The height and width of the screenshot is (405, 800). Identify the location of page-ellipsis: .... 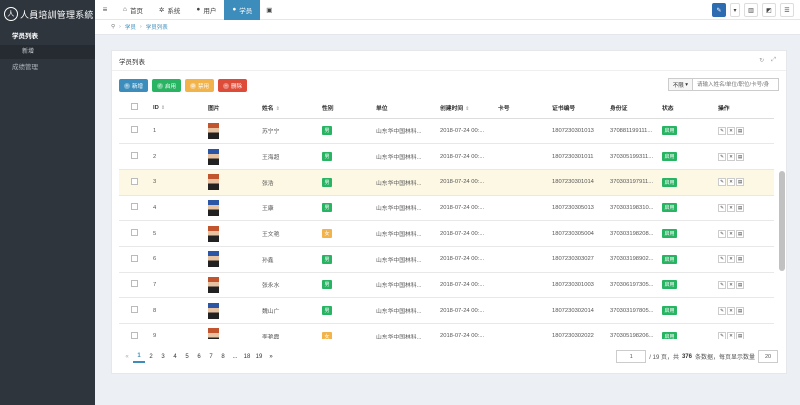
(235, 357).